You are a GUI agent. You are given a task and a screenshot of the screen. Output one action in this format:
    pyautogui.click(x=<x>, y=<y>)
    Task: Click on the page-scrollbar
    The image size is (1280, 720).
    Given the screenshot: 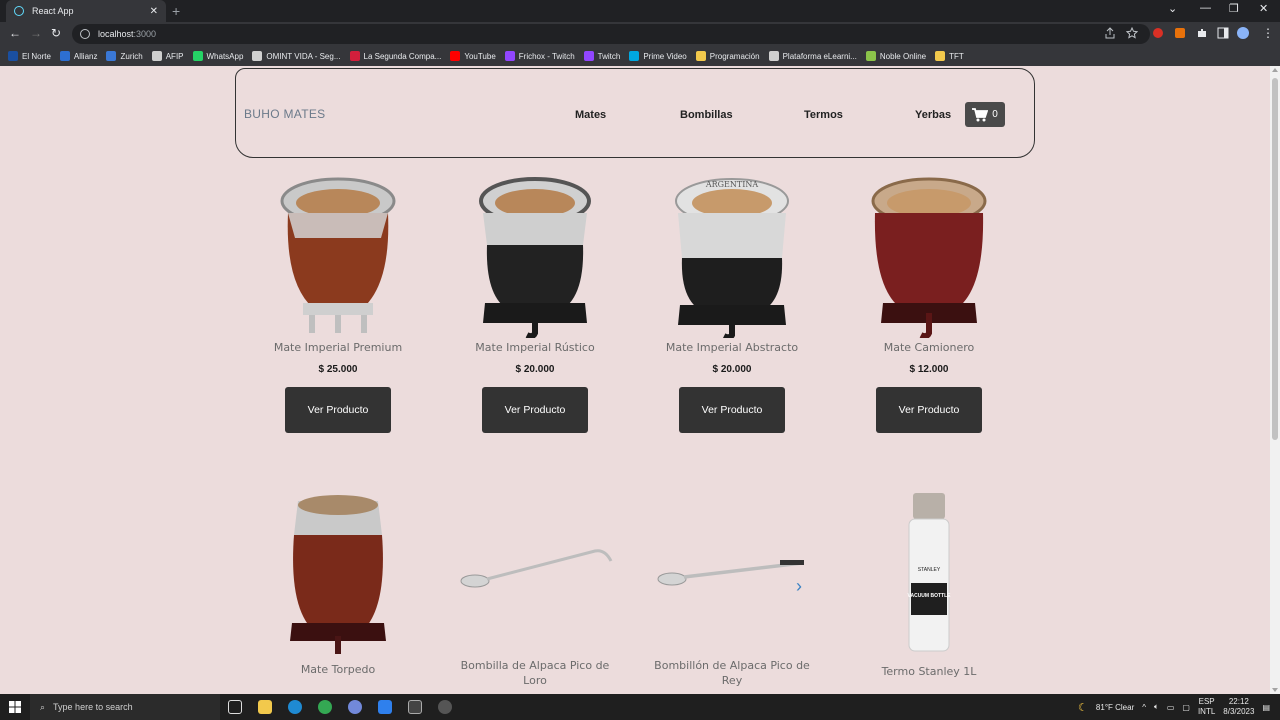 What is the action you would take?
    pyautogui.click(x=1275, y=380)
    